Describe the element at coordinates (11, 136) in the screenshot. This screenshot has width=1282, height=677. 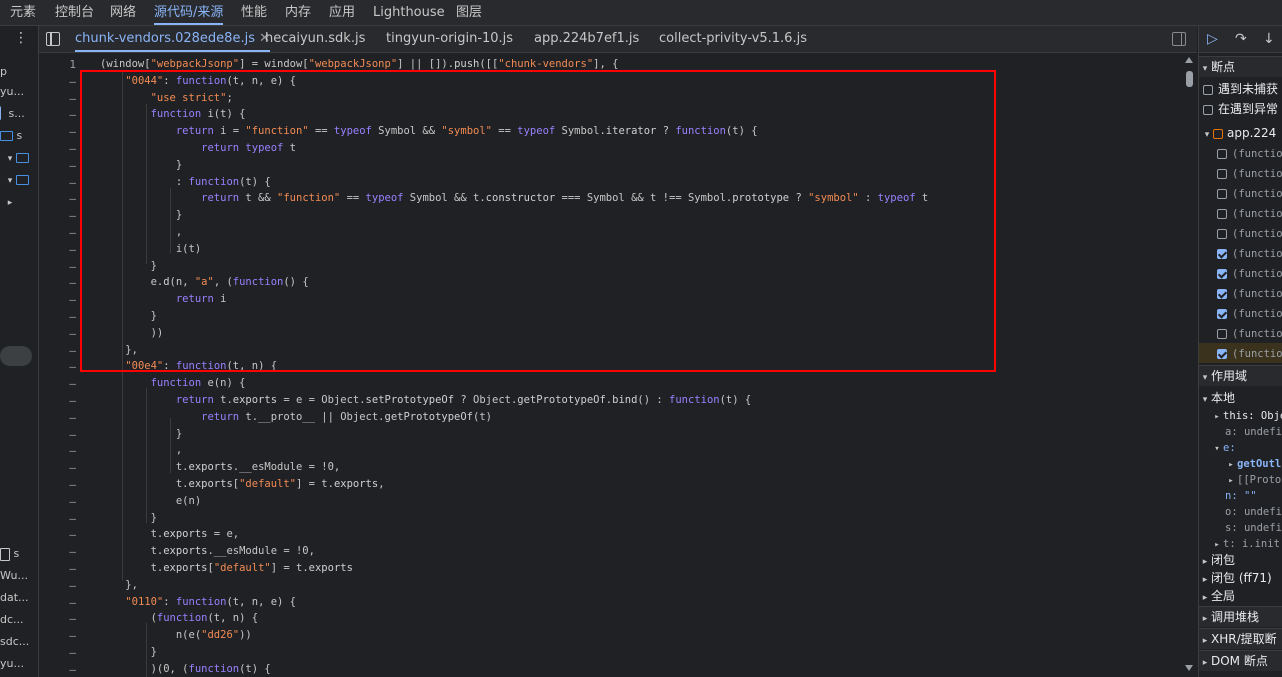
I see `nav-item: s` at that location.